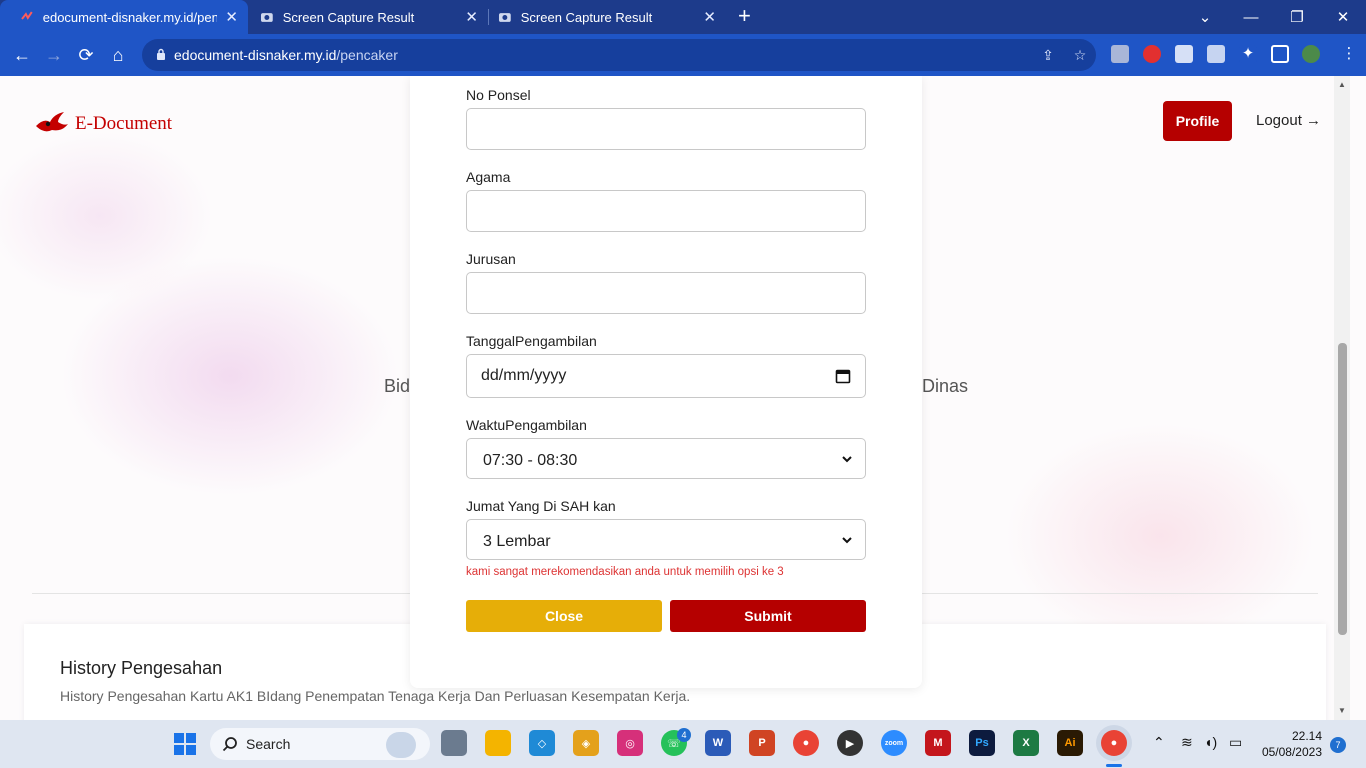 Image resolution: width=1366 pixels, height=768 pixels. Describe the element at coordinates (542, 743) in the screenshot. I see `vscode-icon: ◇` at that location.